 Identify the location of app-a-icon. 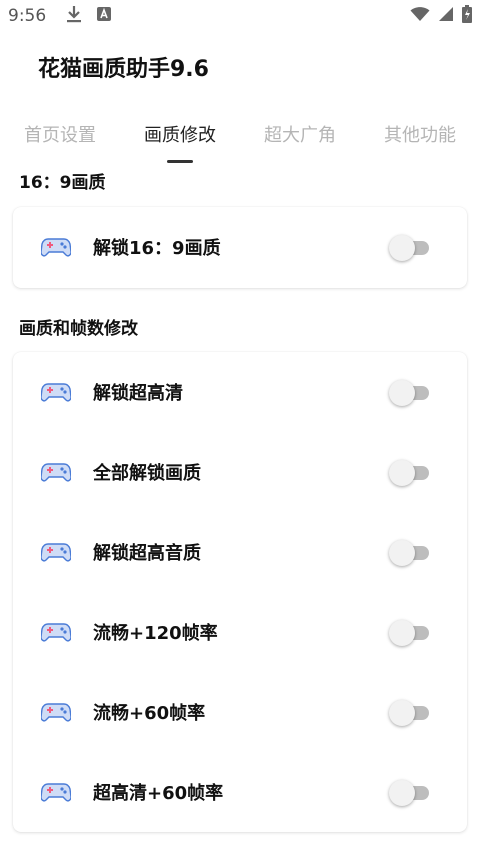
(104, 16).